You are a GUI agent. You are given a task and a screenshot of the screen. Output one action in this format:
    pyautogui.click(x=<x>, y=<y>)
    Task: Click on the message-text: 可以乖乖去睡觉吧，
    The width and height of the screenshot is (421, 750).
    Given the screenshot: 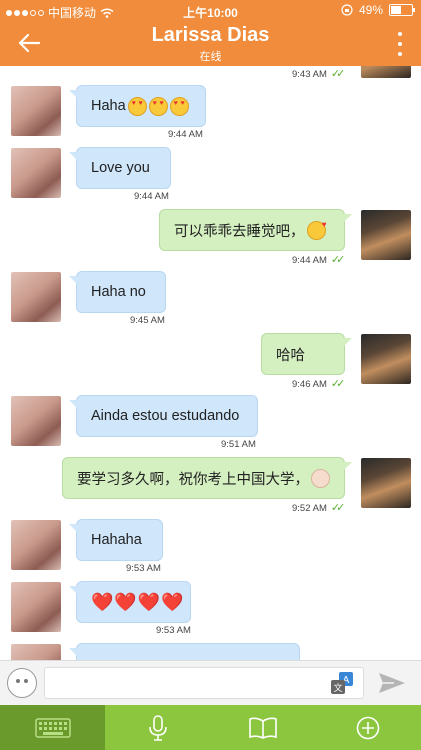 What is the action you would take?
    pyautogui.click(x=239, y=231)
    